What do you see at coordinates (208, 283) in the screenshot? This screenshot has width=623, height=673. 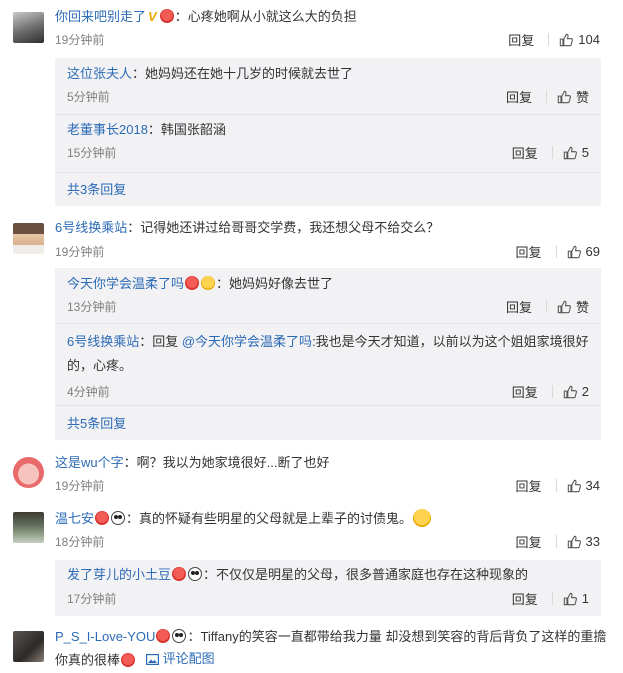 I see `medal-emoji` at bounding box center [208, 283].